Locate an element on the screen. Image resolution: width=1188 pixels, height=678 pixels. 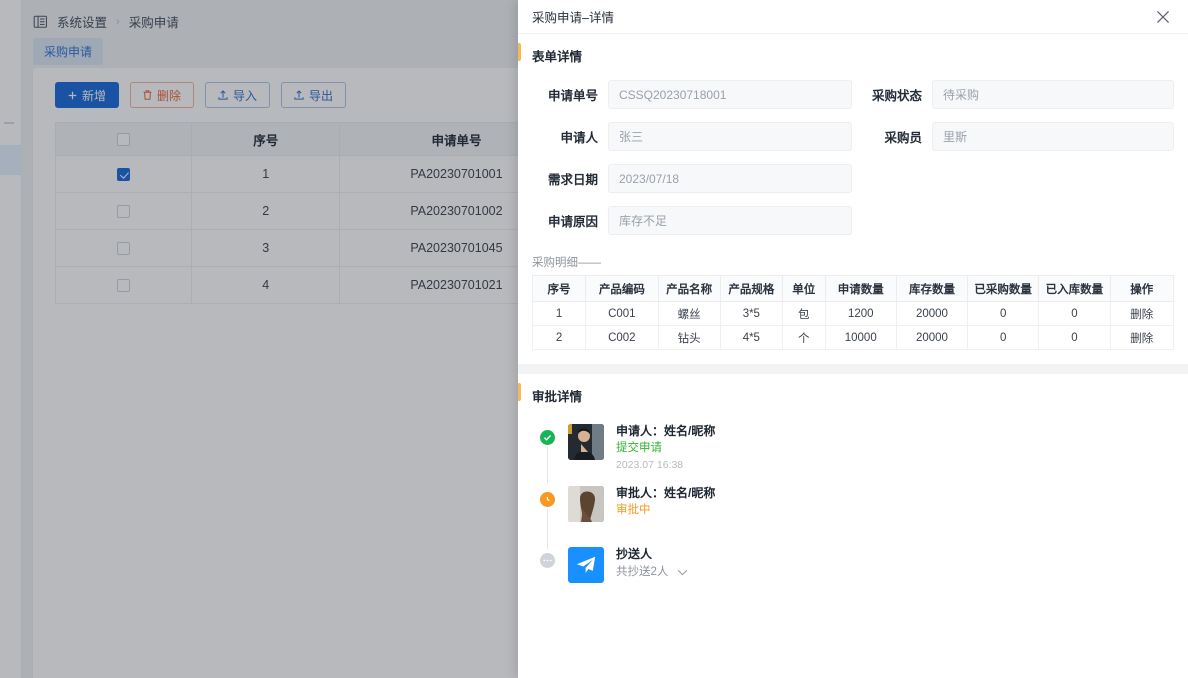
timeline-step-cc: 抄送人 共抄送2人 is located at coordinates (864, 571).